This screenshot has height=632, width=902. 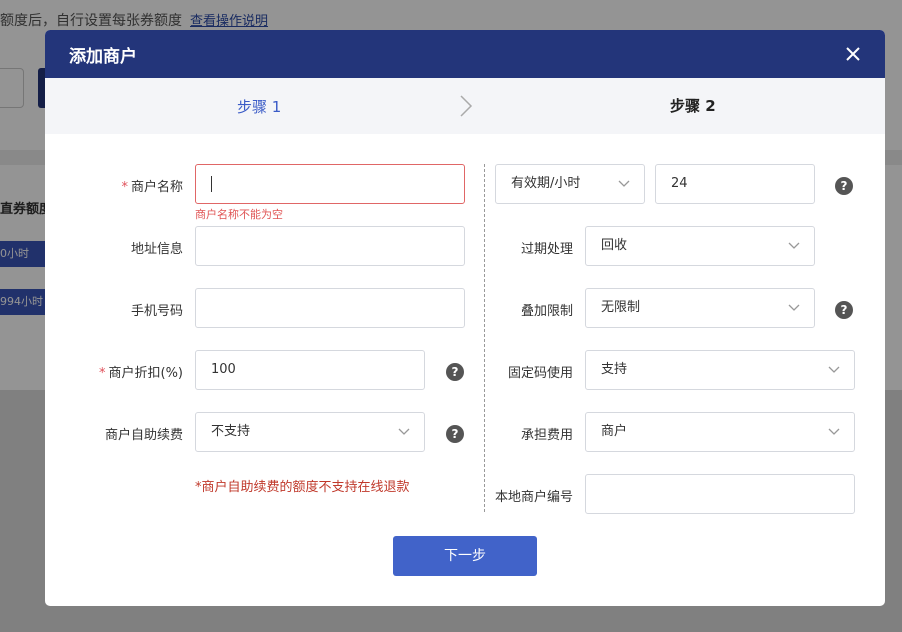 I want to click on next-step-button: 下一步, so click(x=465, y=556).